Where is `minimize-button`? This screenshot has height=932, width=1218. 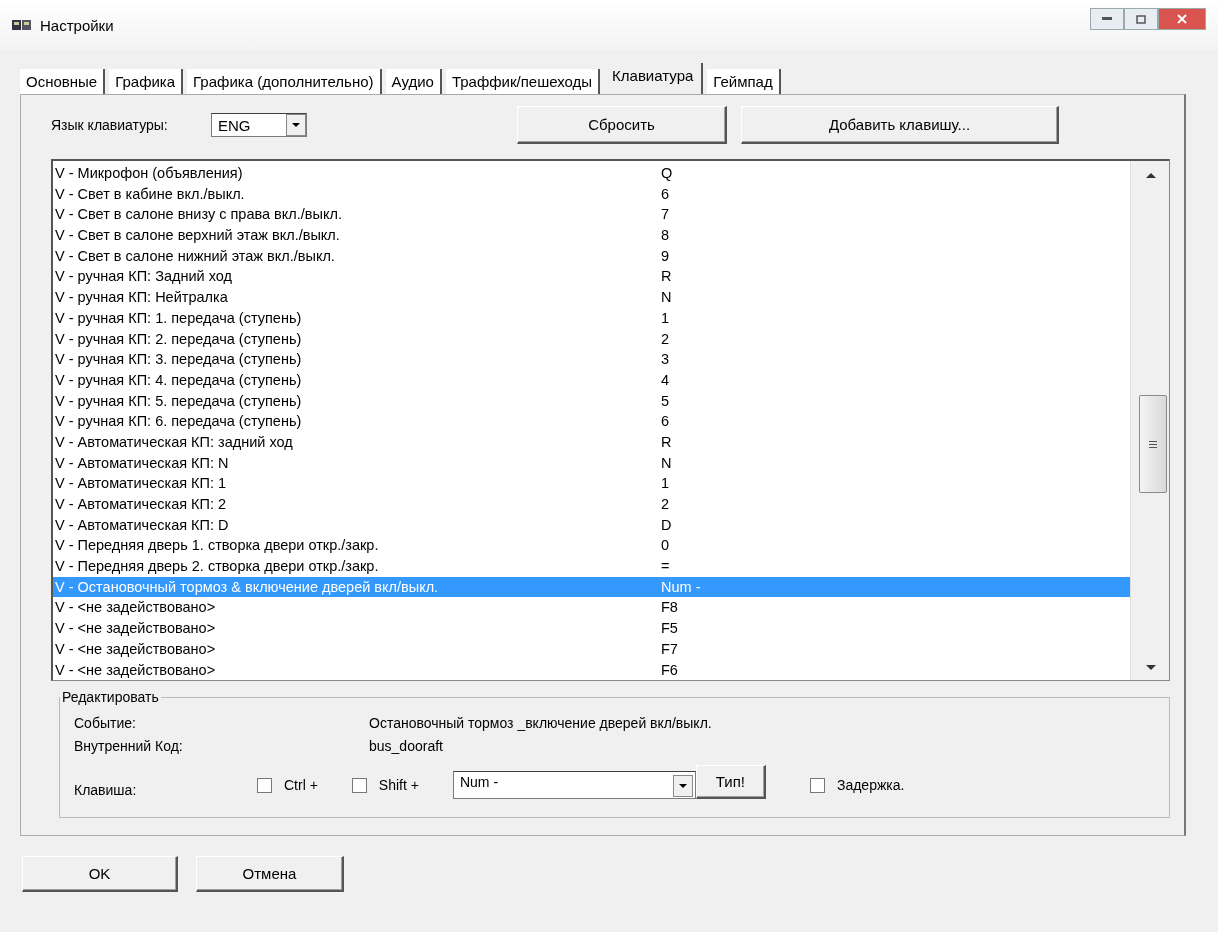
minimize-button is located at coordinates (1107, 19).